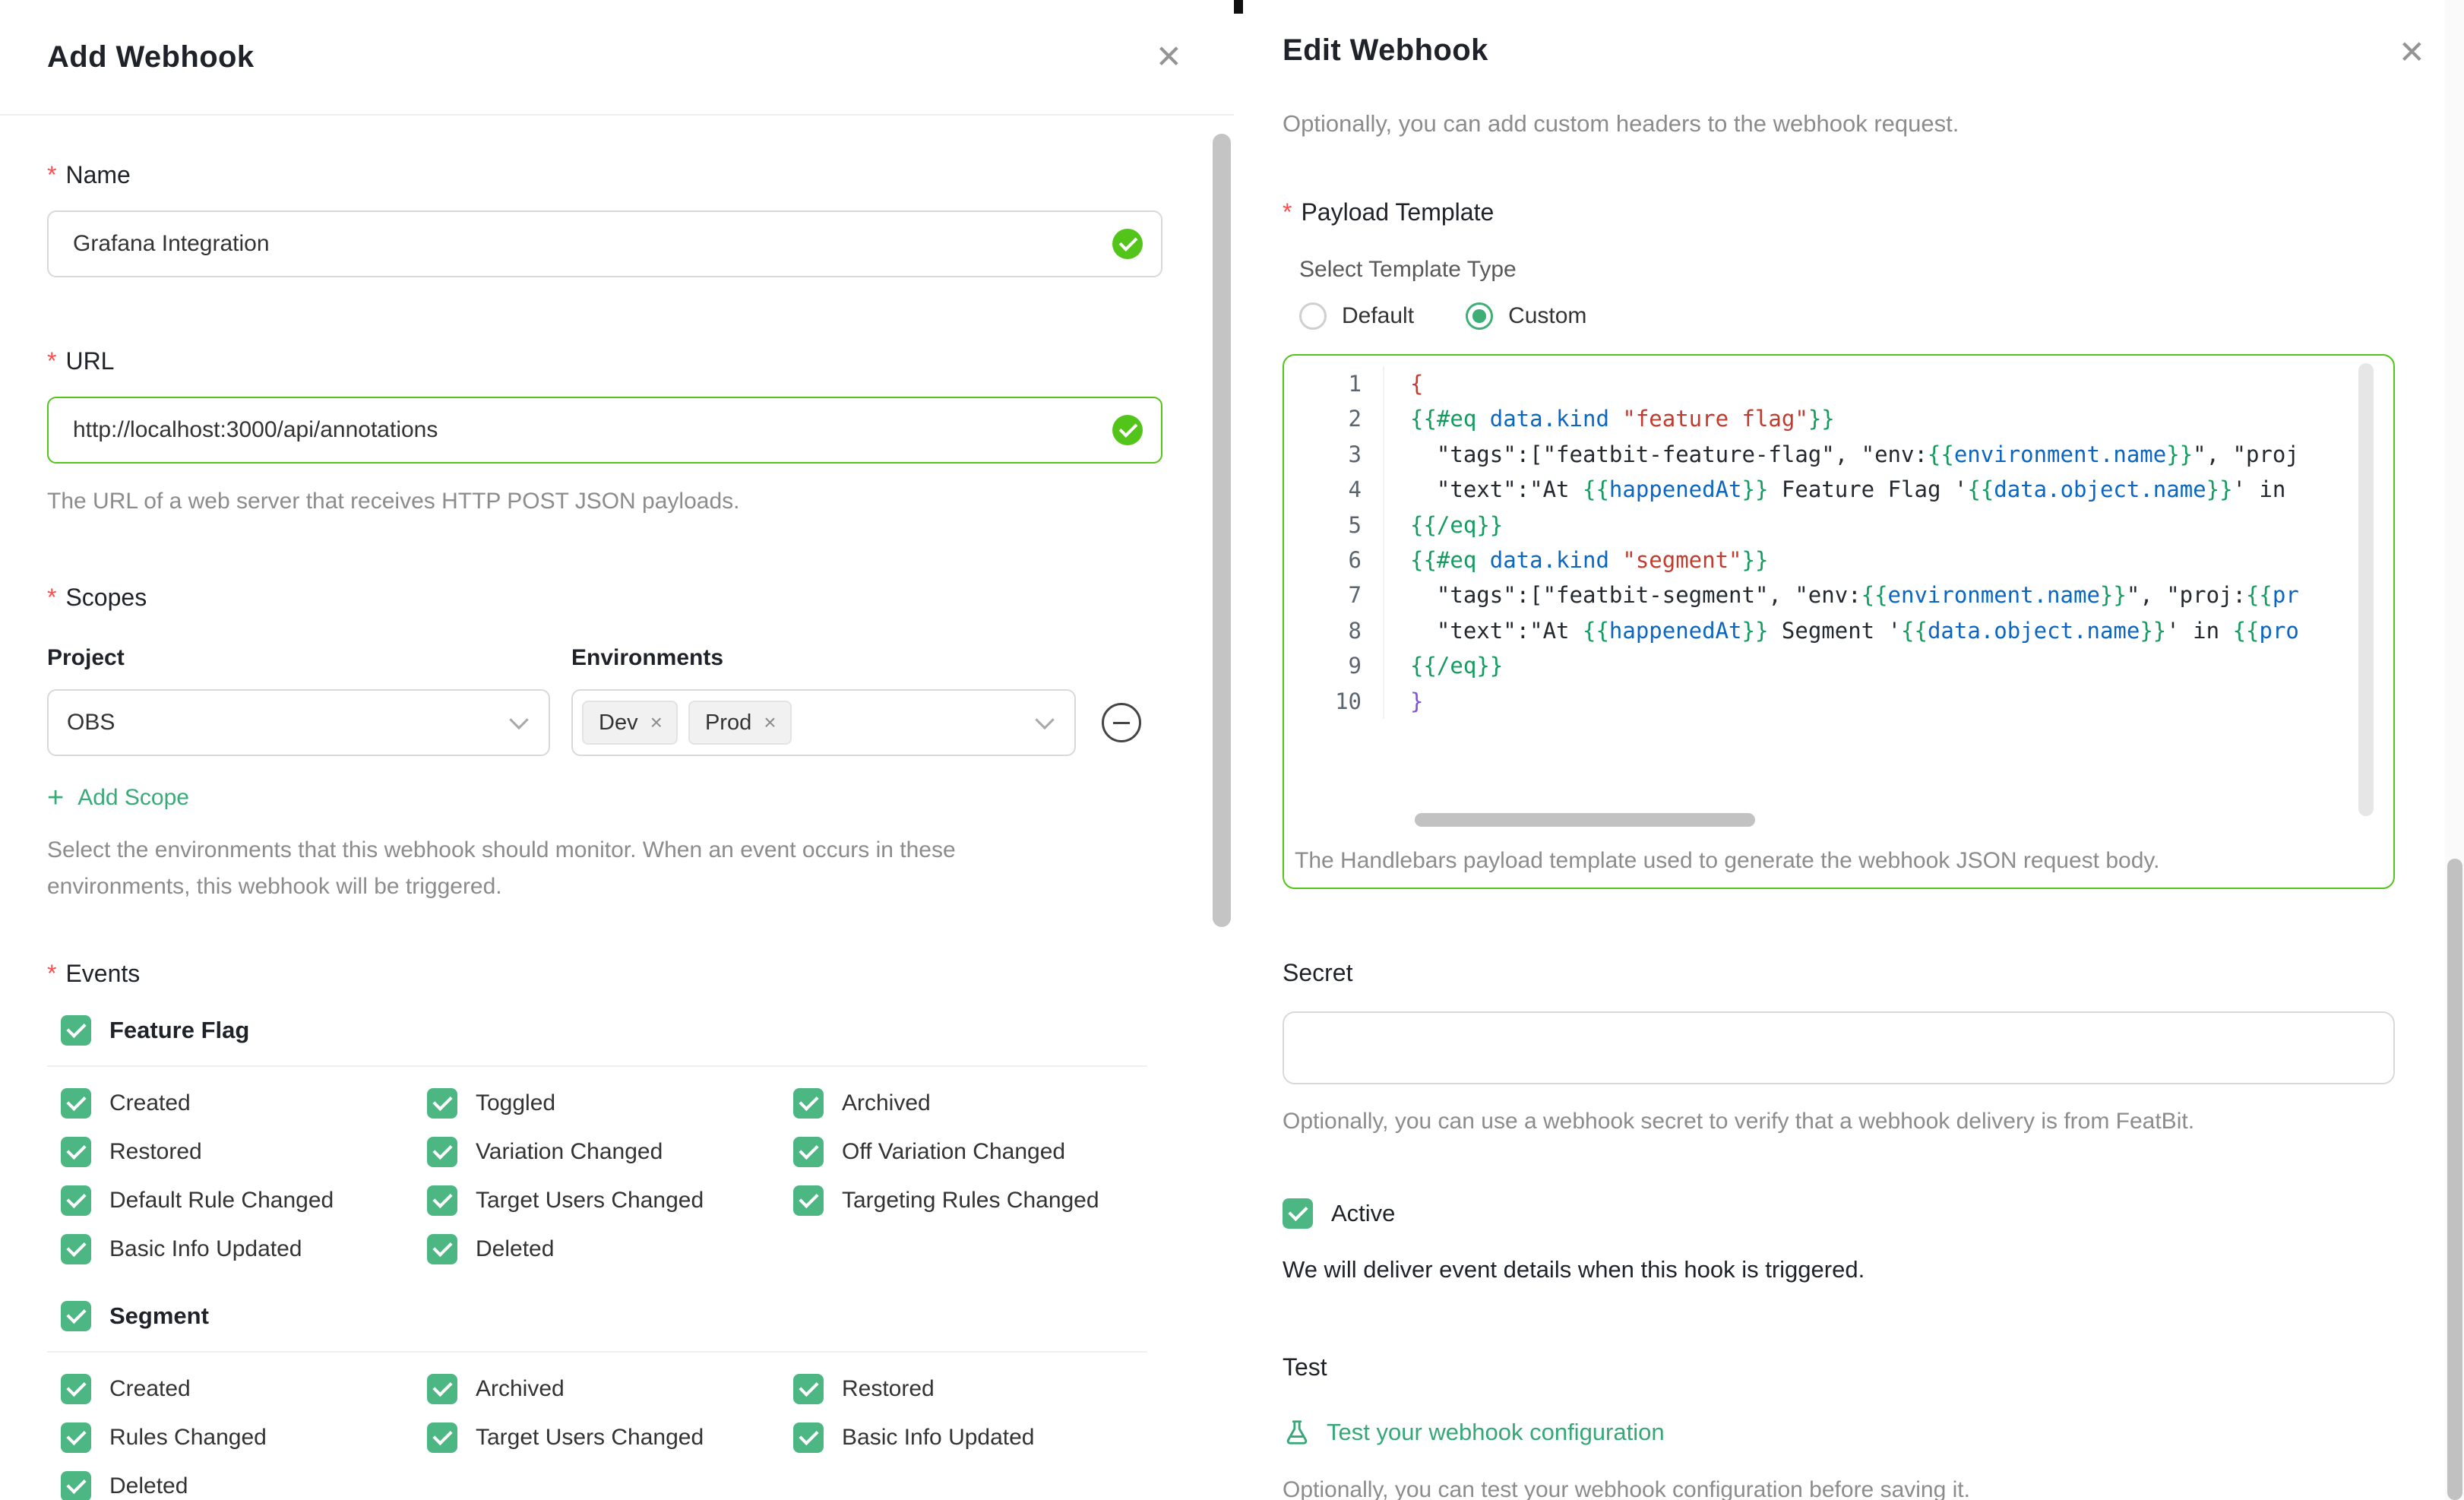 The height and width of the screenshot is (1500, 2464). Describe the element at coordinates (604, 244) in the screenshot. I see `name-input` at that location.